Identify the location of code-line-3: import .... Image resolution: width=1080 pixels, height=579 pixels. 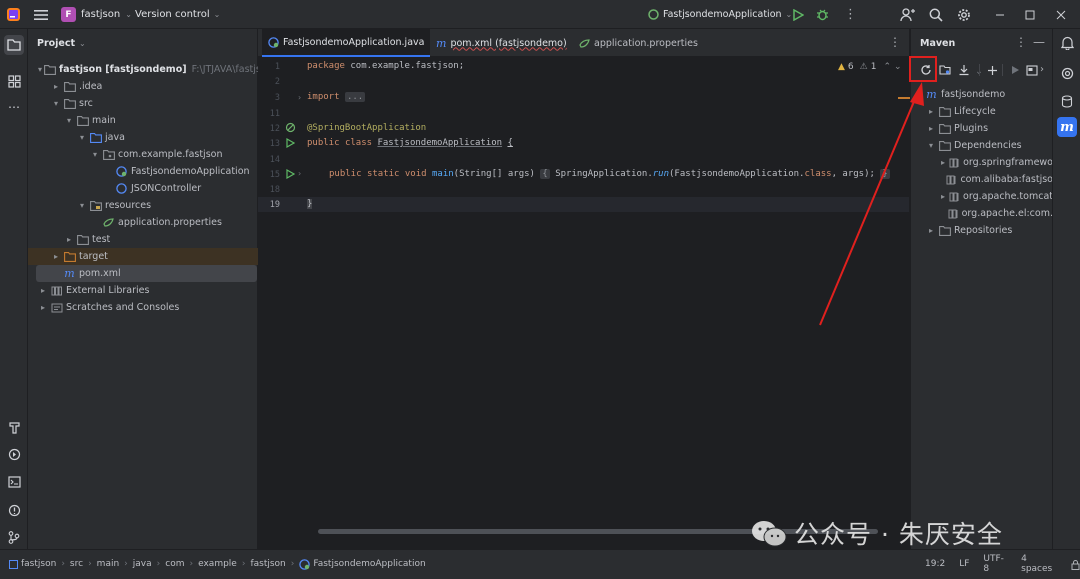
(336, 97).